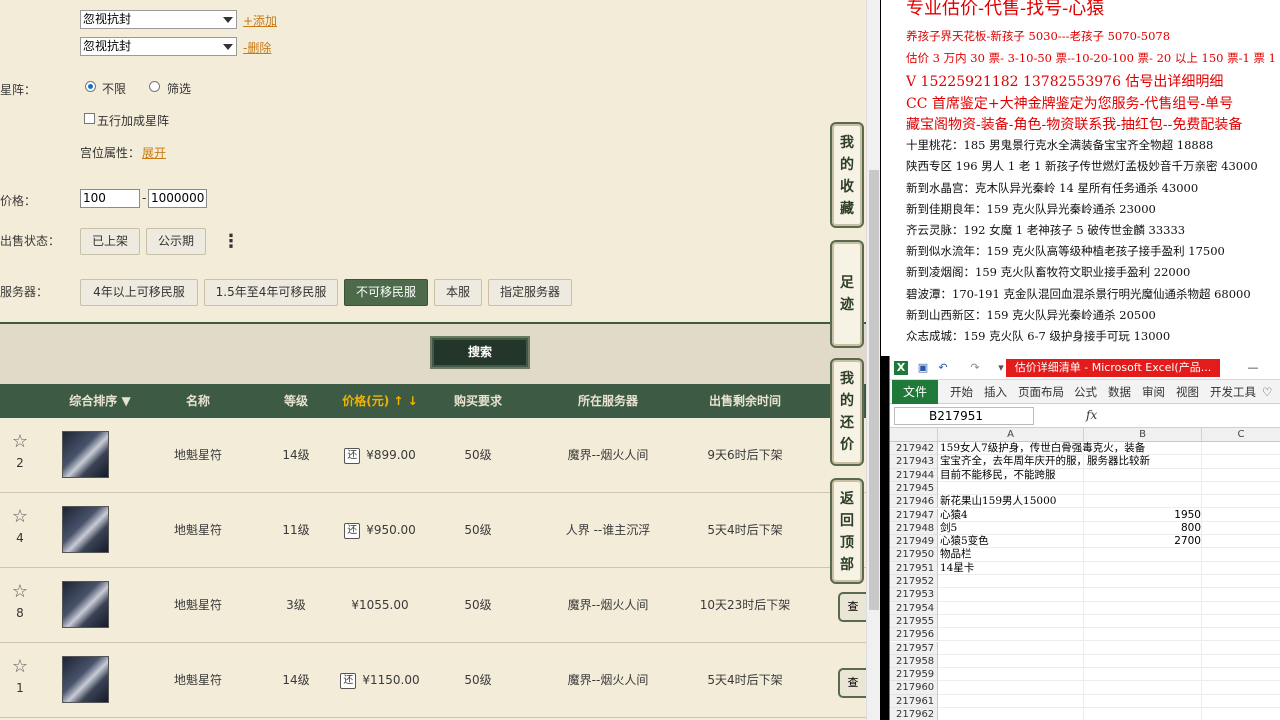  Describe the element at coordinates (260, 20) in the screenshot. I see `add-filter-link: +添加` at that location.